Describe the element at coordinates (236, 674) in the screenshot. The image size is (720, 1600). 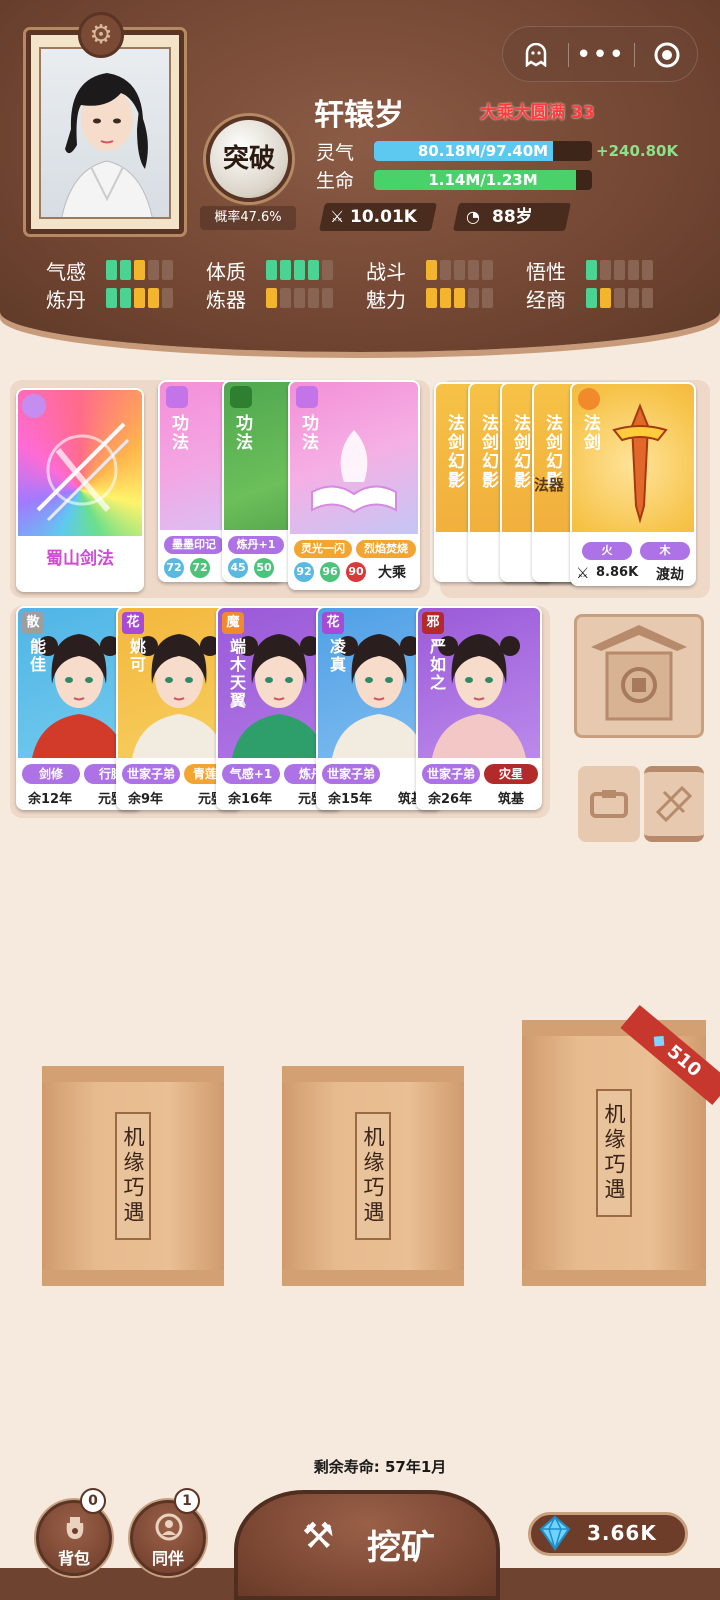
I see `companion-name: 端木天翼` at that location.